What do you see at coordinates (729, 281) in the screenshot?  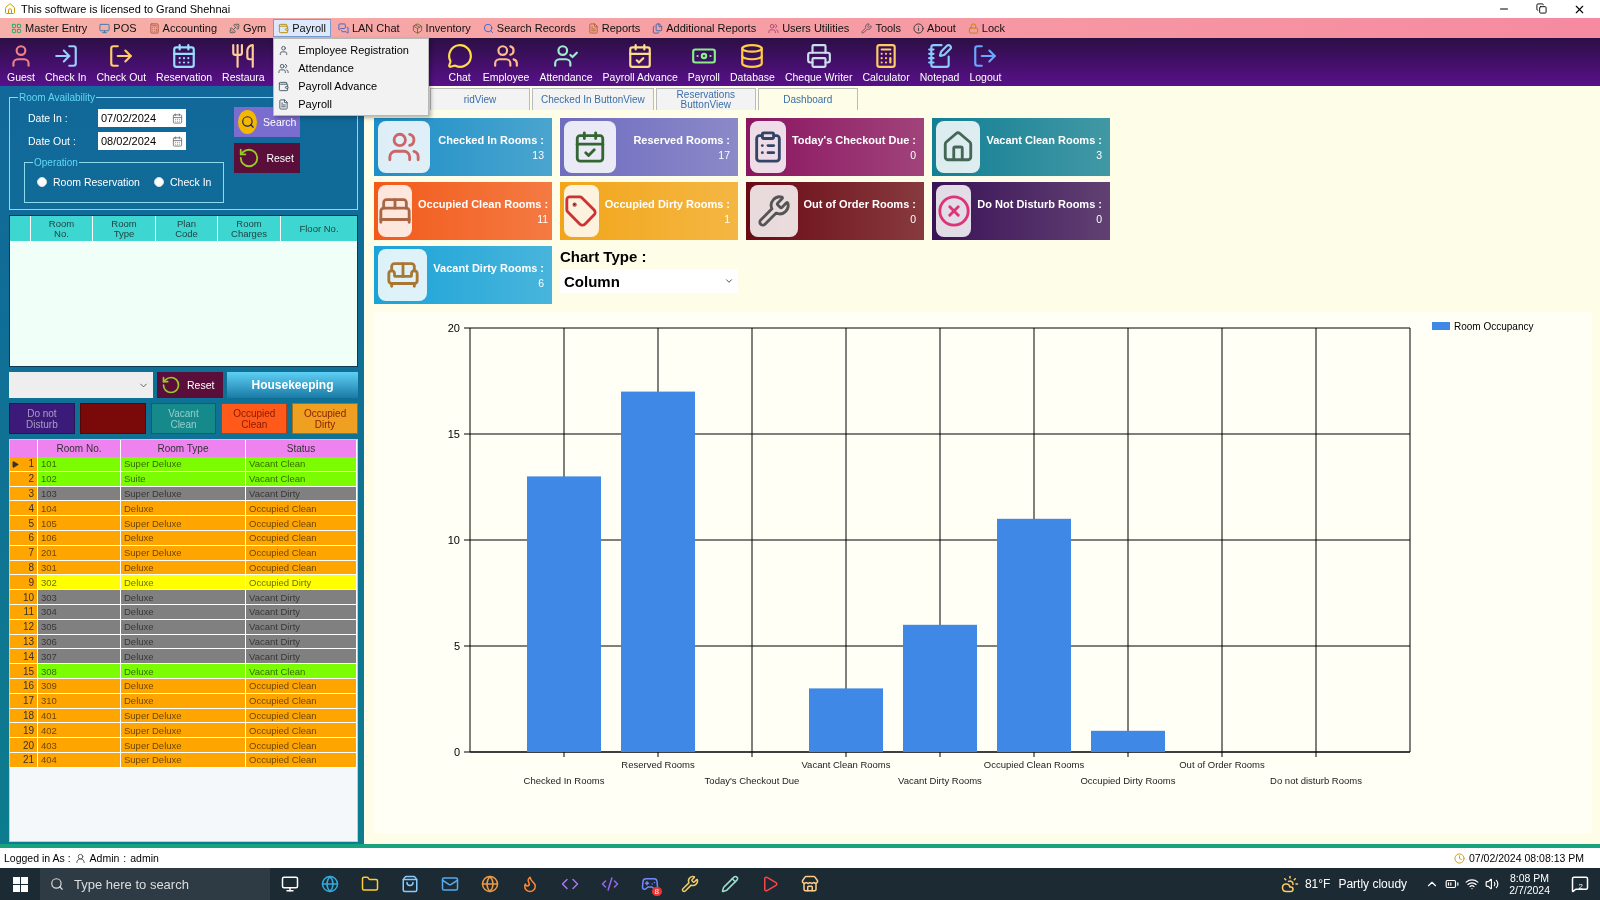 I see `chevron-icon` at bounding box center [729, 281].